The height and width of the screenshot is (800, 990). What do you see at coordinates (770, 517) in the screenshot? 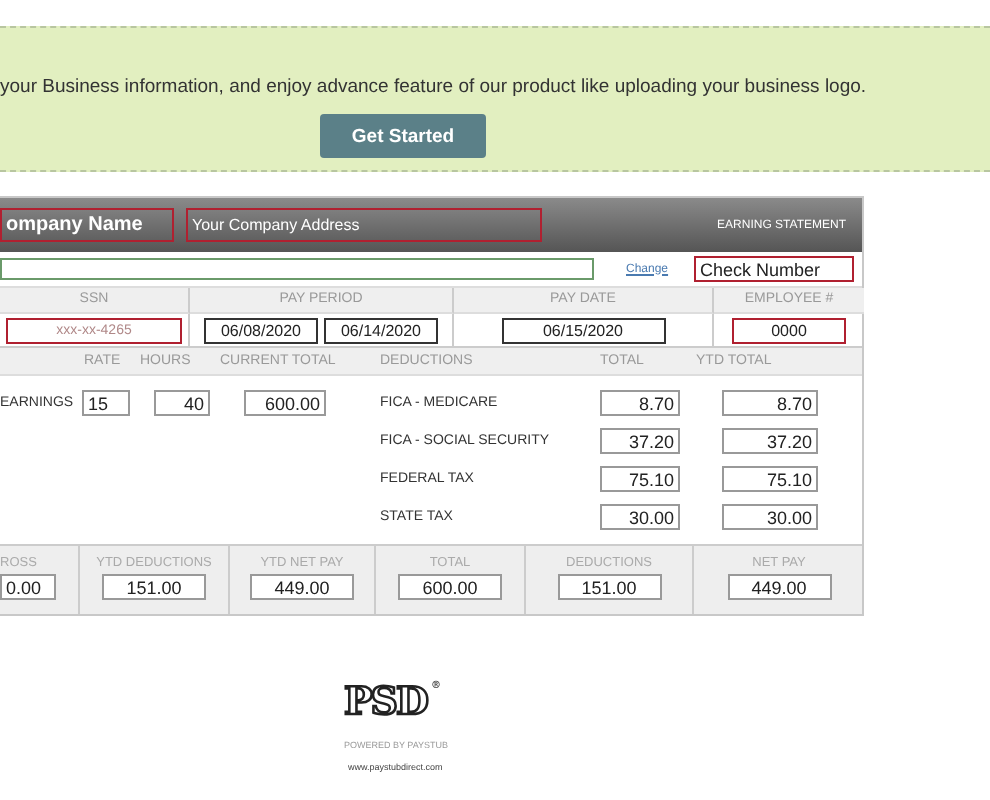
I see `ytd-total-field: 30.00` at bounding box center [770, 517].